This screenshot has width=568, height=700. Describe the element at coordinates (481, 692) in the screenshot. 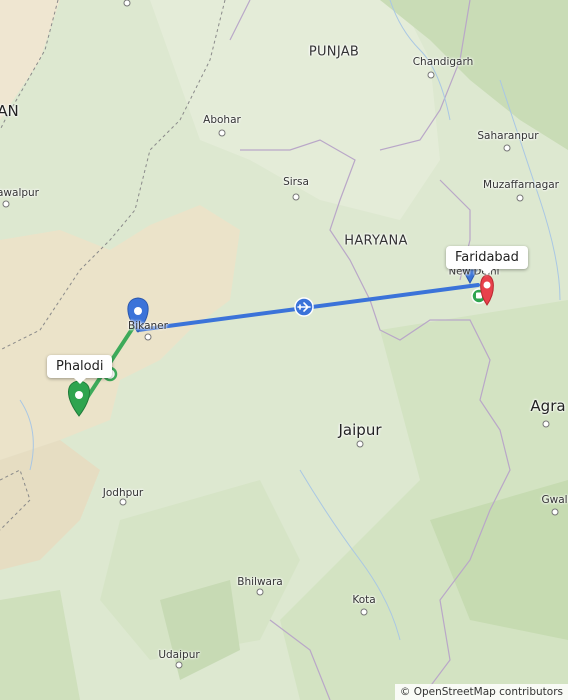

I see `map-attribution: © OpenStreetMap contributors` at that location.